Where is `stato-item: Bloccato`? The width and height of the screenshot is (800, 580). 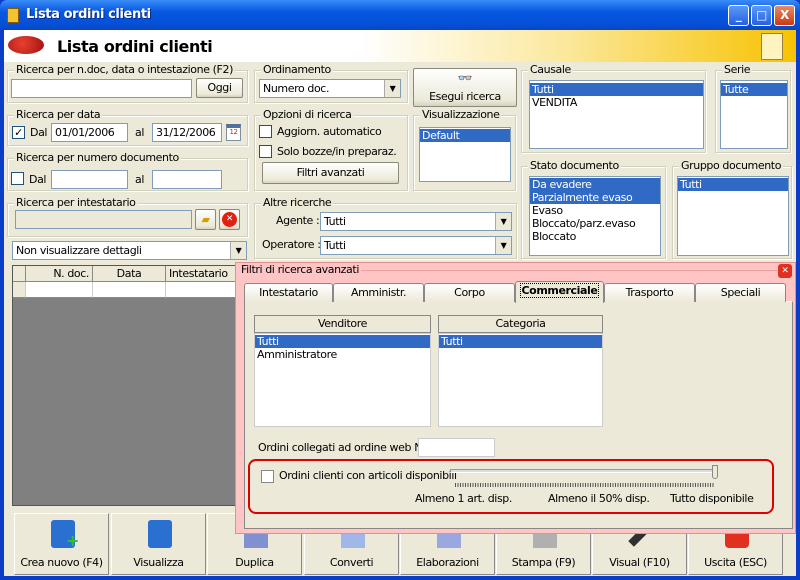 stato-item: Bloccato is located at coordinates (595, 236).